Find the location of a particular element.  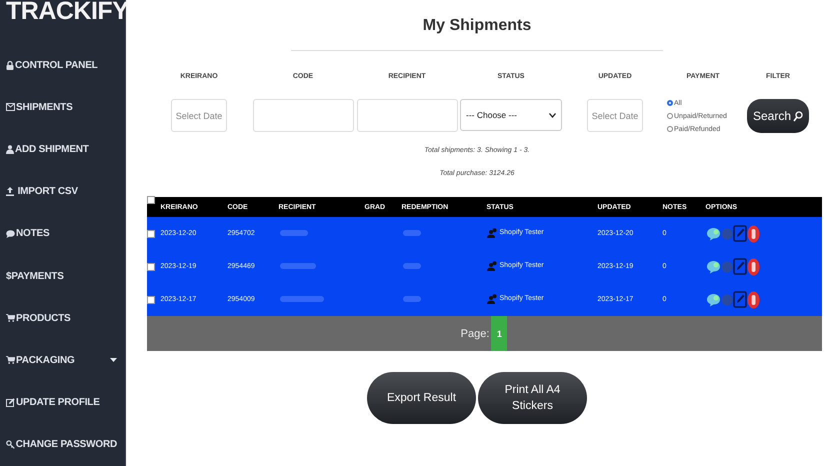

sidebar-item: SHIPMENTS is located at coordinates (62, 107).